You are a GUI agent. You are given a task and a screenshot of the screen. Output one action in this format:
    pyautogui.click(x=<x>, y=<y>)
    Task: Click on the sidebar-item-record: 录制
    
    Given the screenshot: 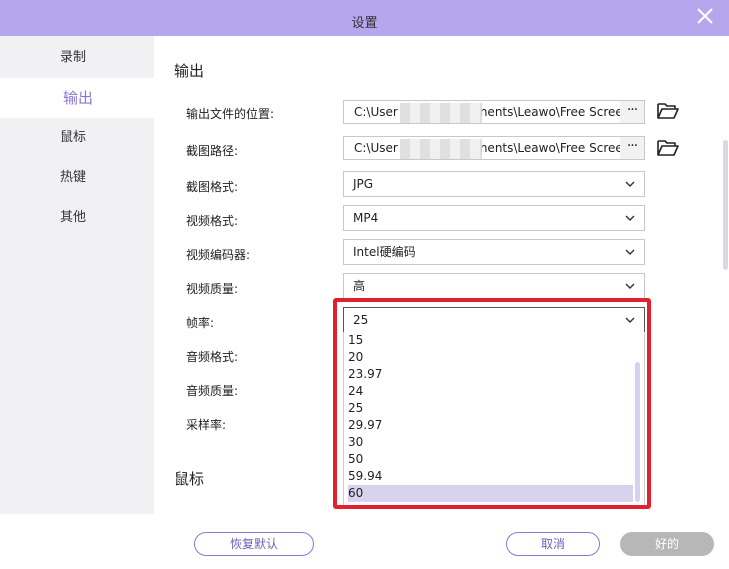 What is the action you would take?
    pyautogui.click(x=77, y=58)
    